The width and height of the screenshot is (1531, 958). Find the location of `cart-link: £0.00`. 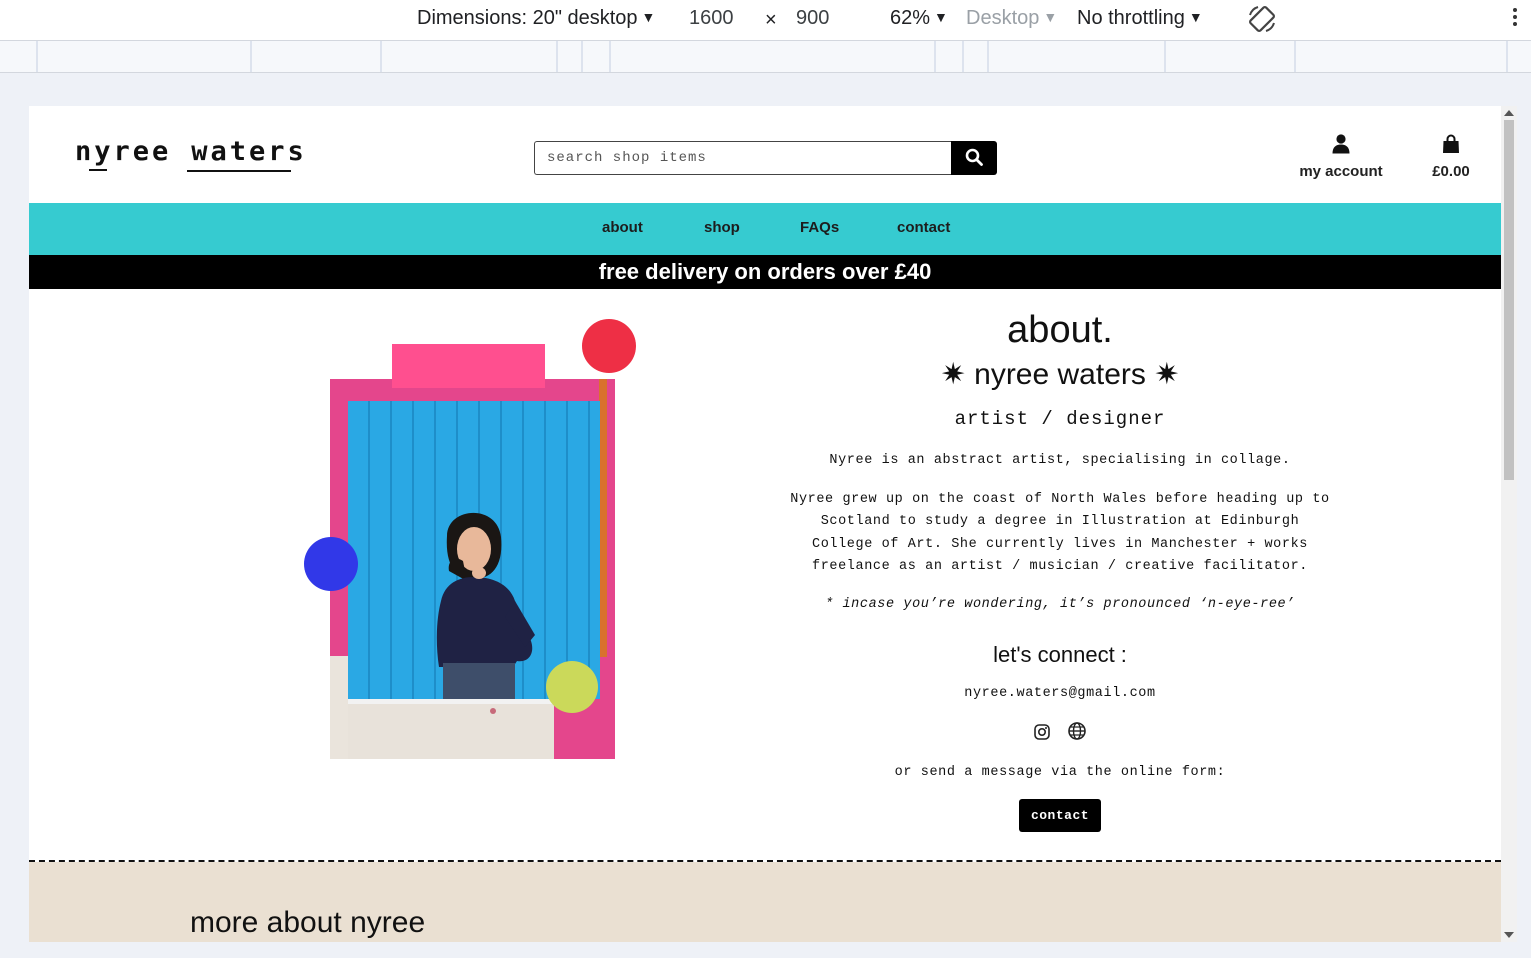

cart-link: £0.00 is located at coordinates (1451, 157).